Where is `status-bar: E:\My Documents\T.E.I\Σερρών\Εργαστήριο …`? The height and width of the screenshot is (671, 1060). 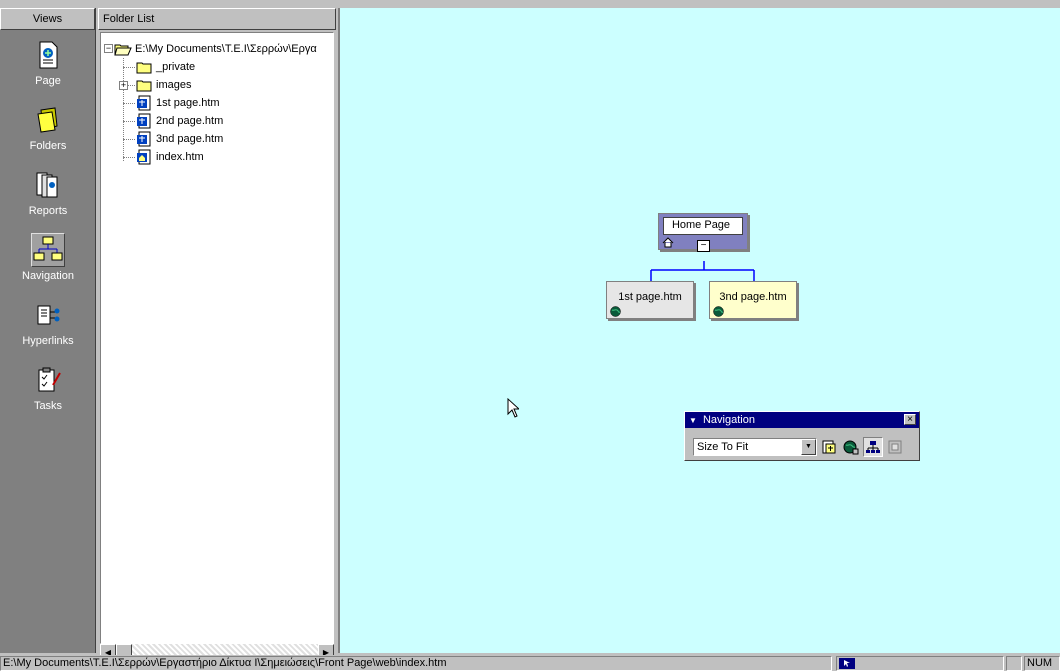
status-bar: E:\My Documents\T.E.I\Σερρών\Εργαστήριο … is located at coordinates (530, 663).